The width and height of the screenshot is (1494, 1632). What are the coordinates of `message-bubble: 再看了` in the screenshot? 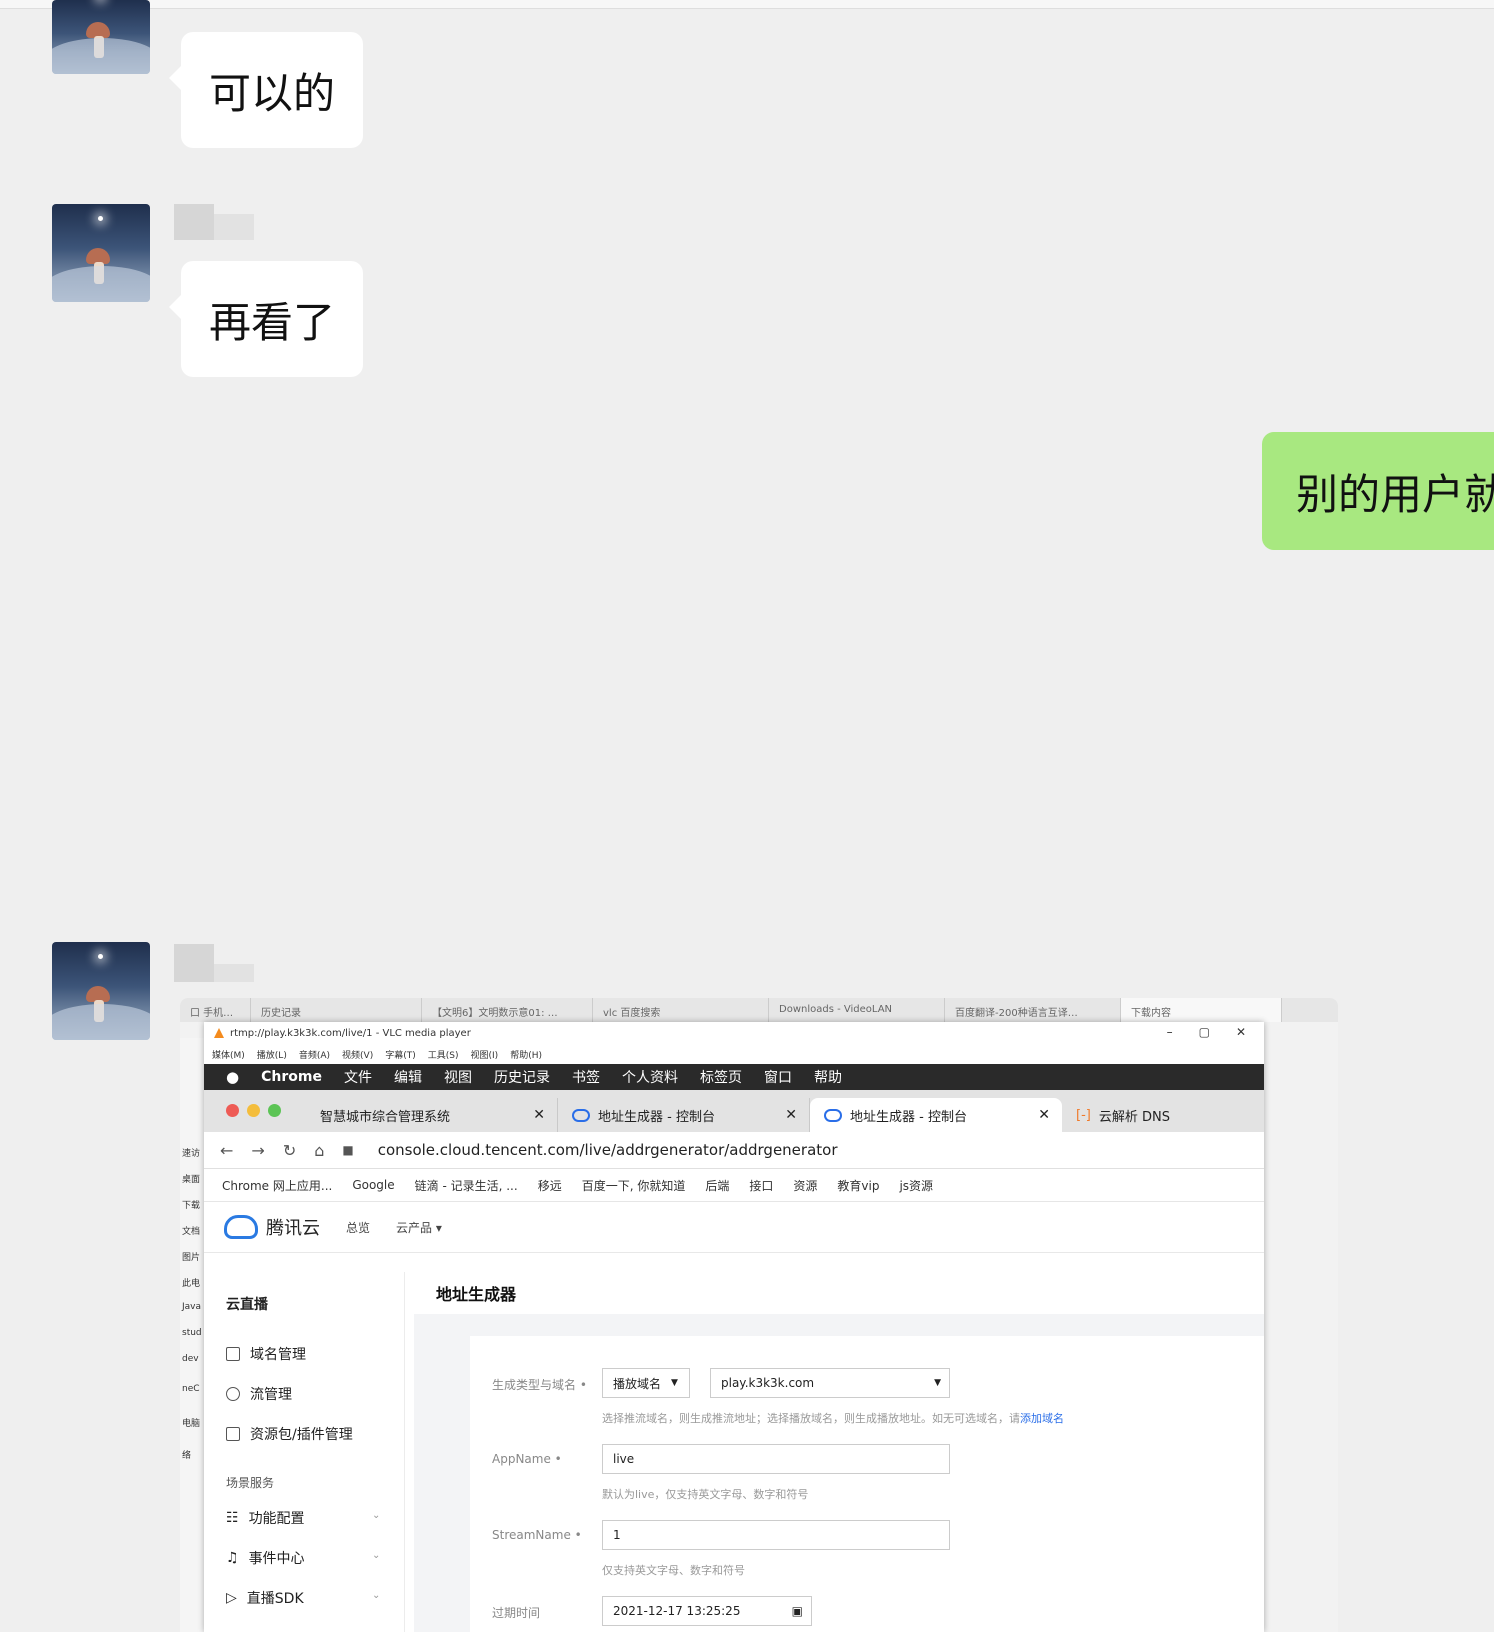 It's located at (266, 319).